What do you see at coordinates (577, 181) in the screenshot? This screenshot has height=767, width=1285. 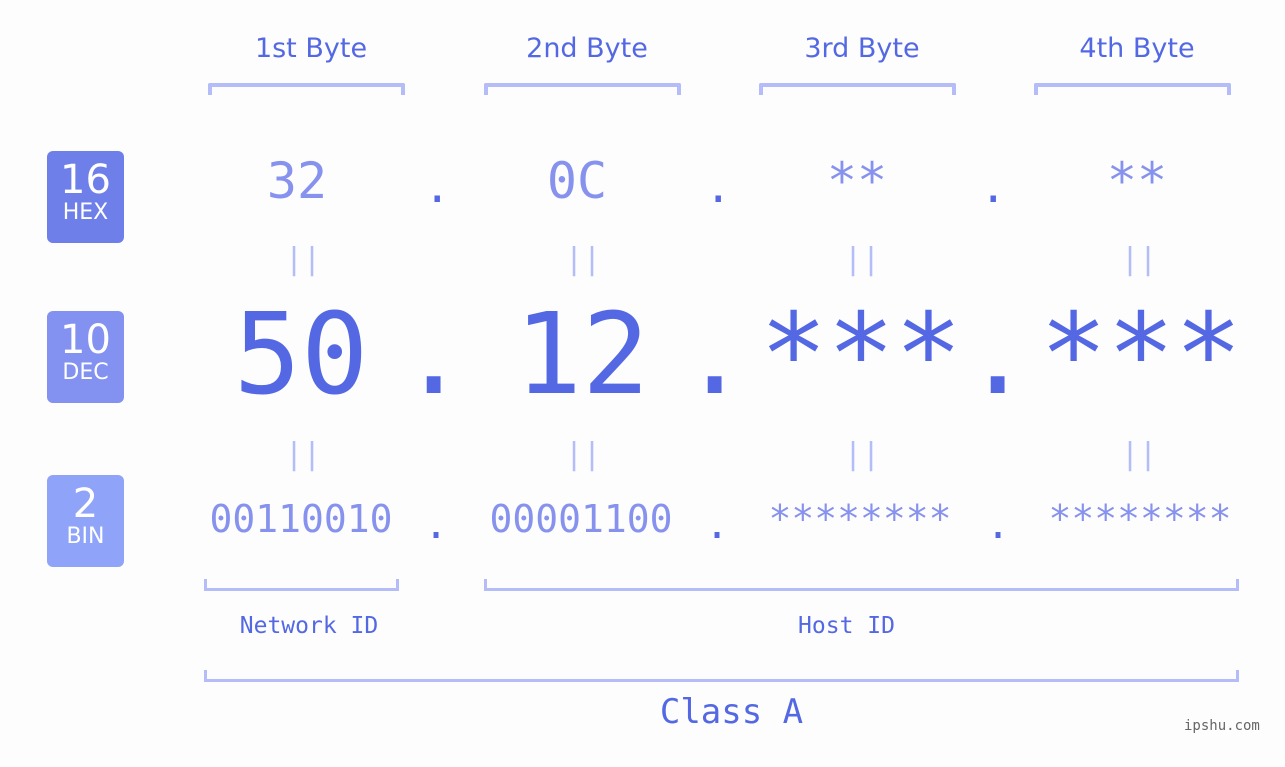 I see `hex-byte-2: 0C` at bounding box center [577, 181].